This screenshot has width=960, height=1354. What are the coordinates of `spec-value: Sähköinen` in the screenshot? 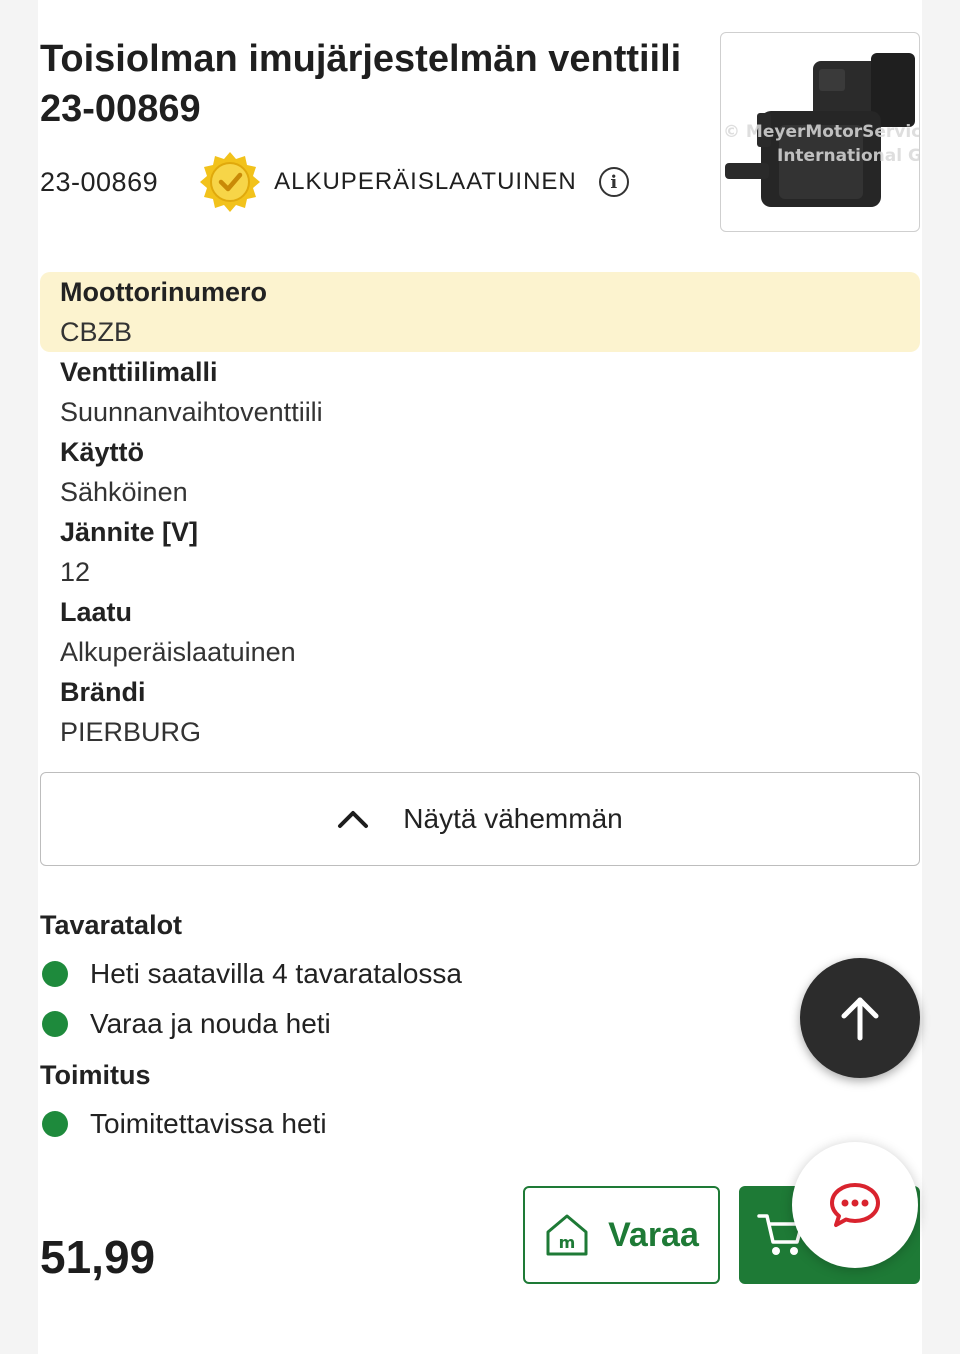 It's located at (124, 492).